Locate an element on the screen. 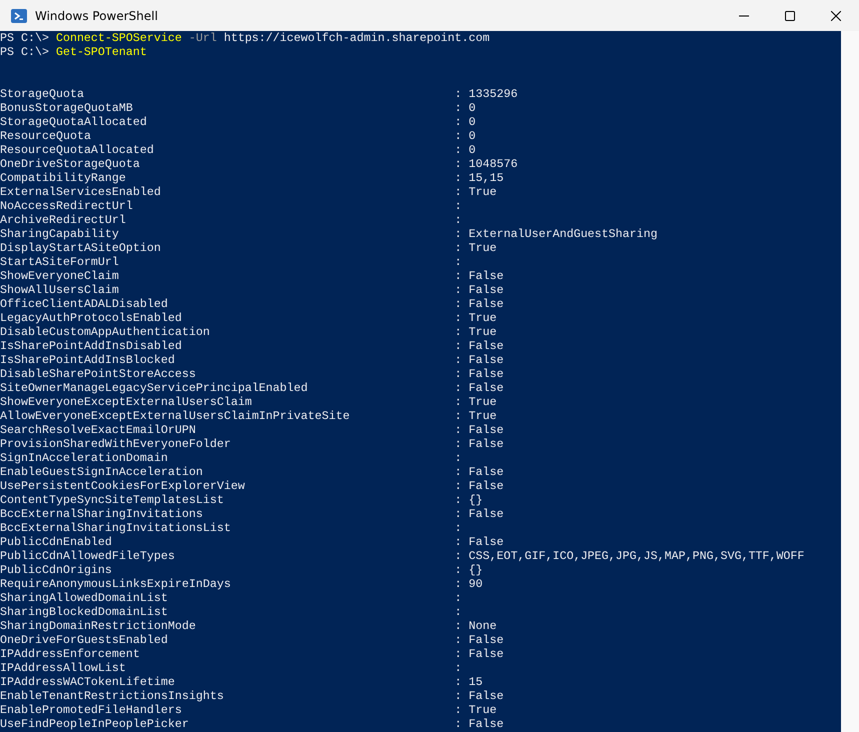  property-name: ProvisionSharedWithEveryoneFolder is located at coordinates (116, 444).